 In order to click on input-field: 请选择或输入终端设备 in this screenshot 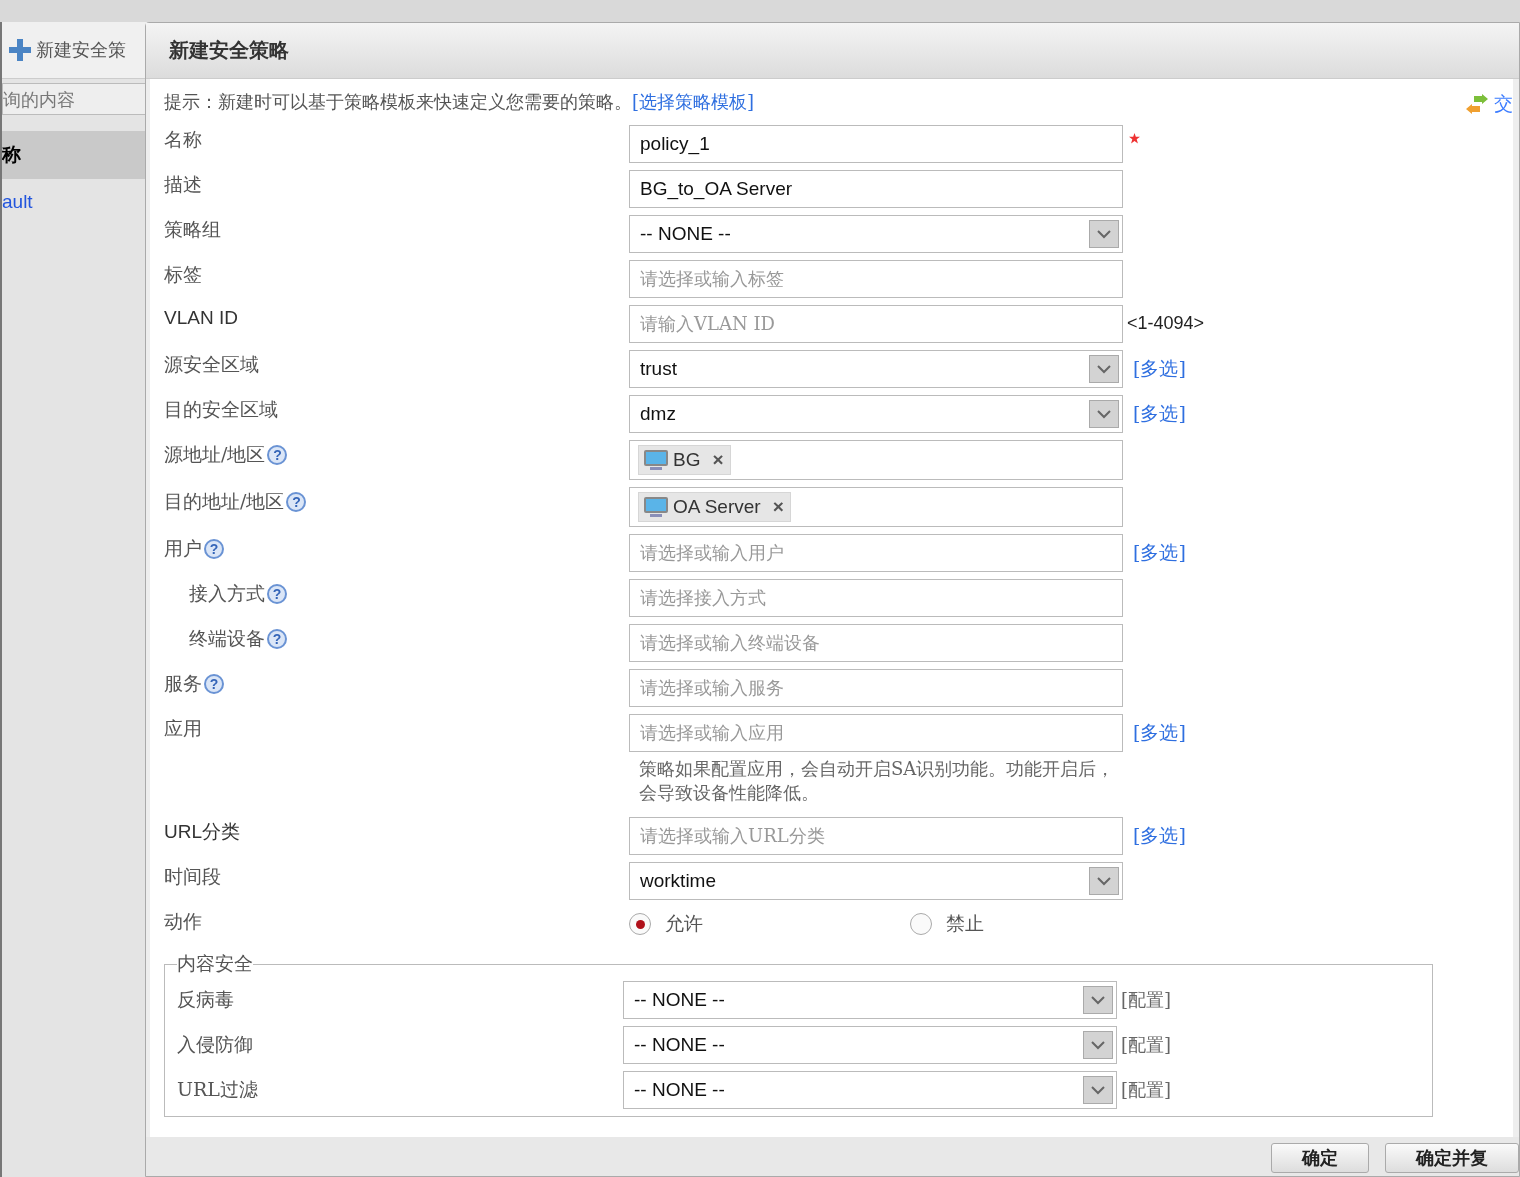, I will do `click(876, 643)`.